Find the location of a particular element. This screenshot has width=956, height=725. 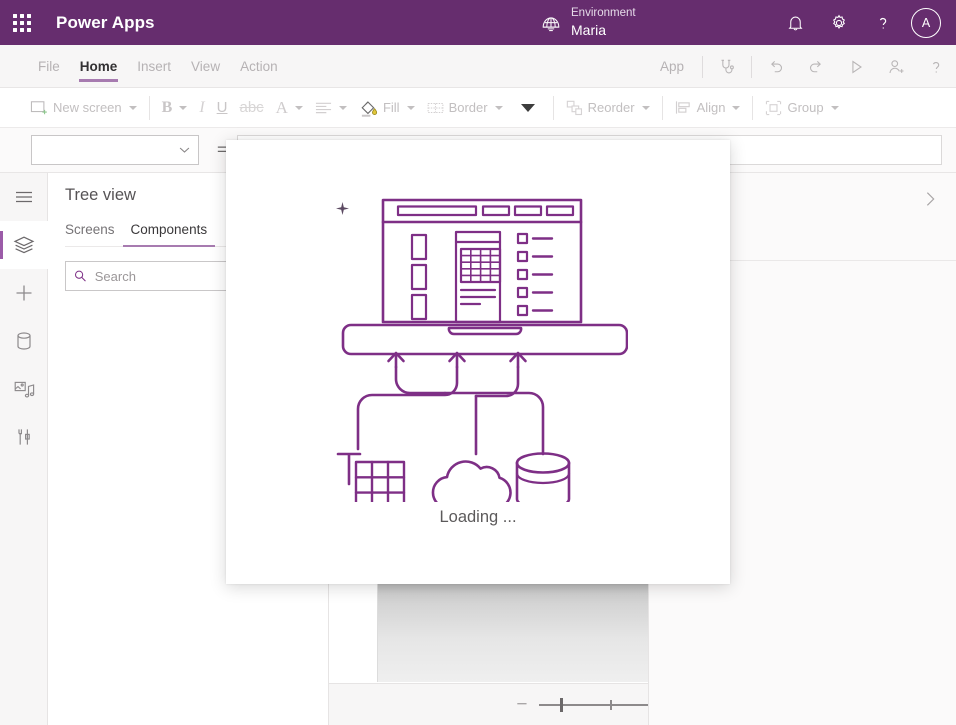

italic-label: I is located at coordinates (202, 107).